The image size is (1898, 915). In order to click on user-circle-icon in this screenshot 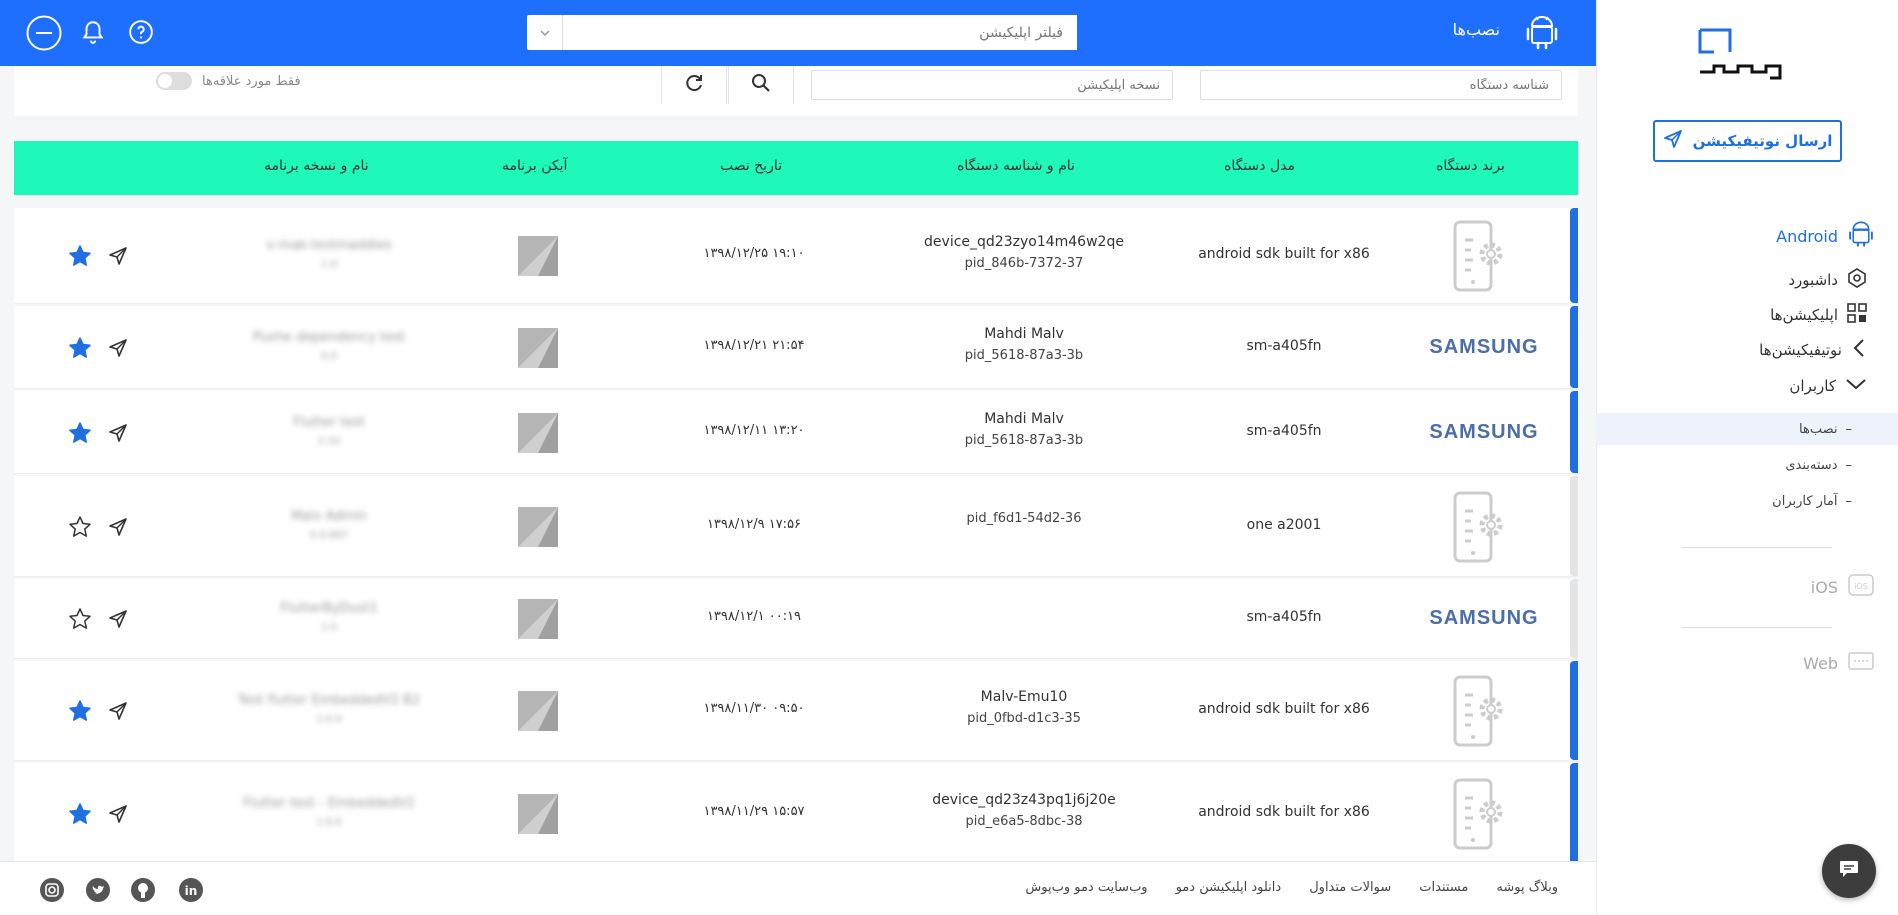, I will do `click(44, 35)`.